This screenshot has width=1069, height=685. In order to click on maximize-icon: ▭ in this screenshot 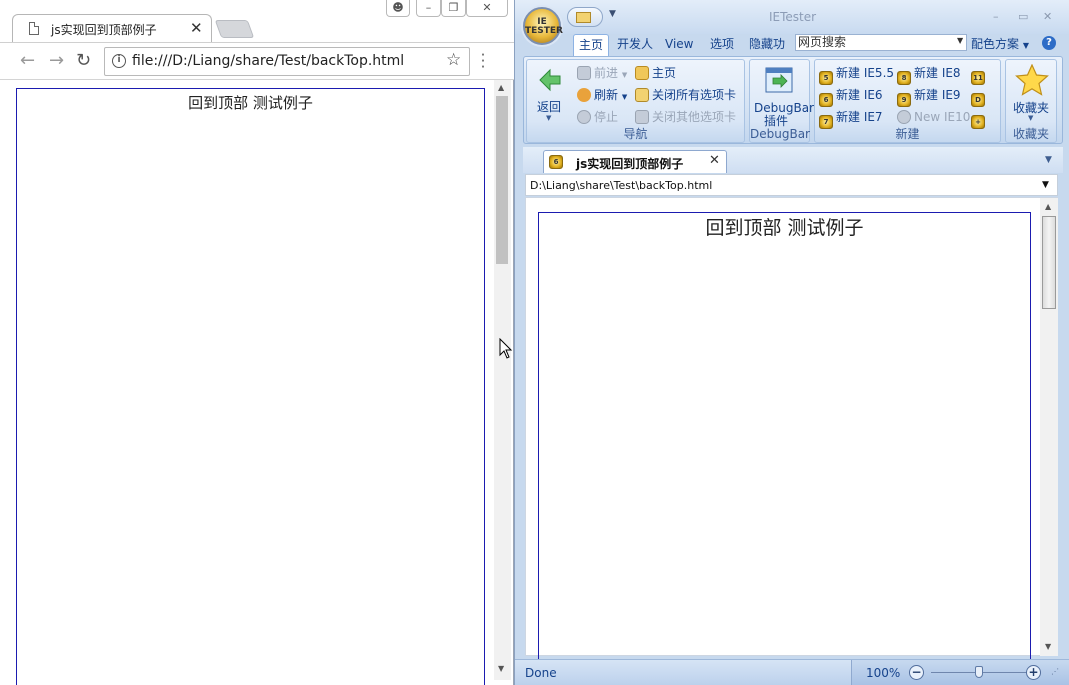, I will do `click(1023, 16)`.